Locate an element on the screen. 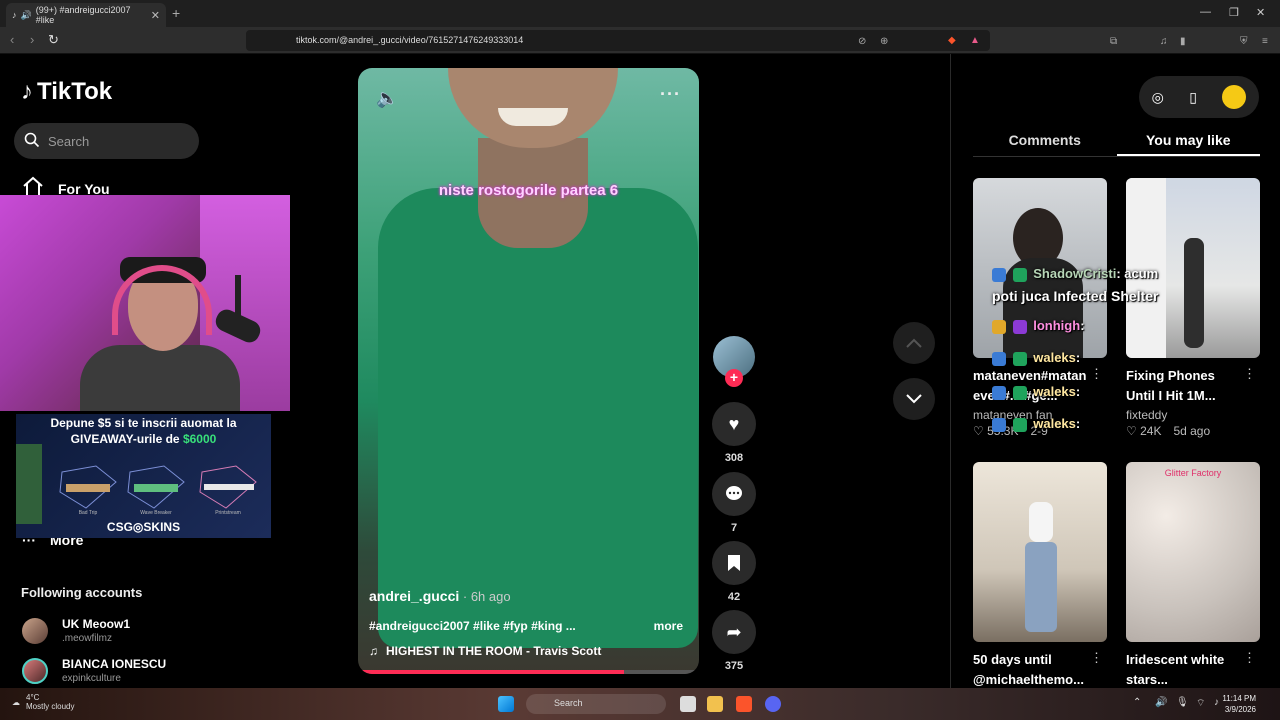  task-view-icon is located at coordinates (688, 704).